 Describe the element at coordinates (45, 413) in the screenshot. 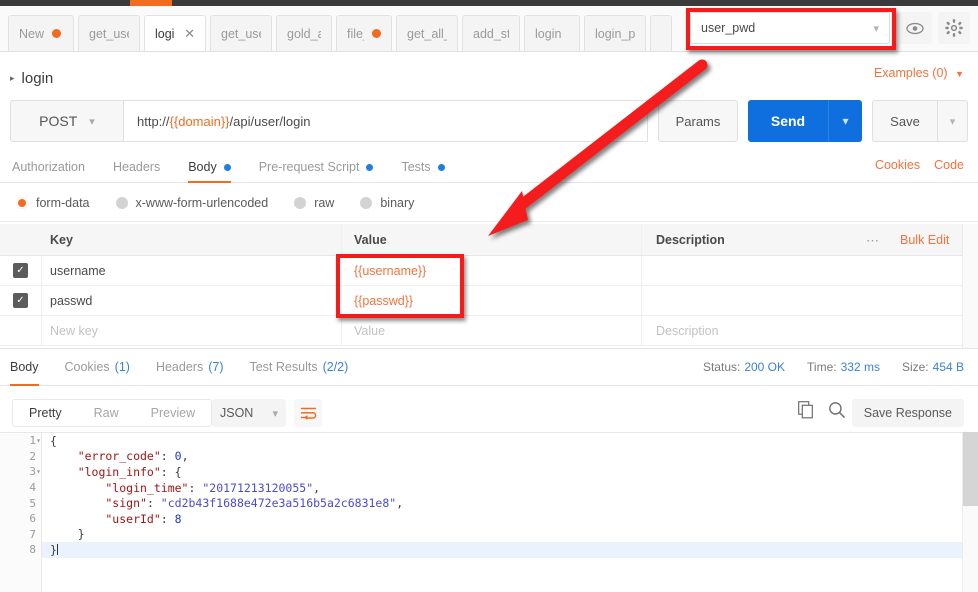

I see `view-mode-pretty: Pretty` at that location.